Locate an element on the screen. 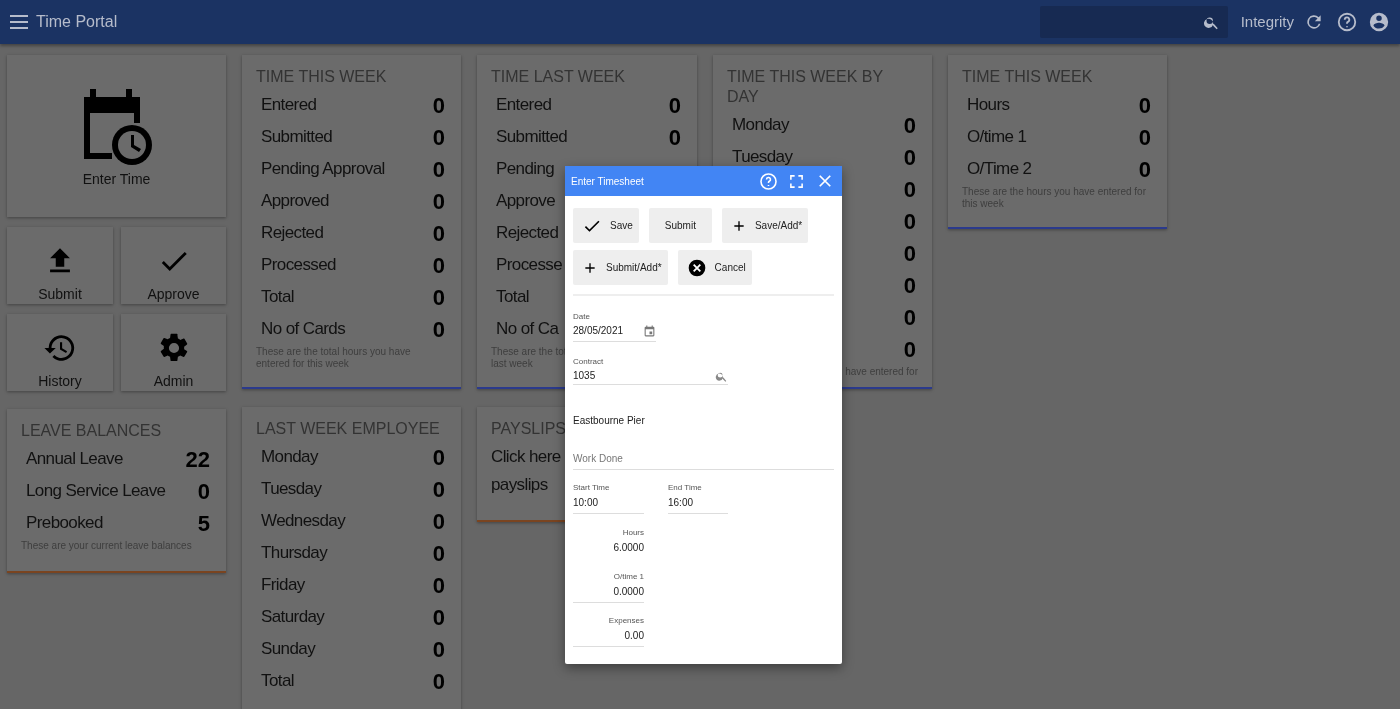 This screenshot has height=709, width=1400. card-title: TIME THIS WEEK BY DAY is located at coordinates (805, 87).